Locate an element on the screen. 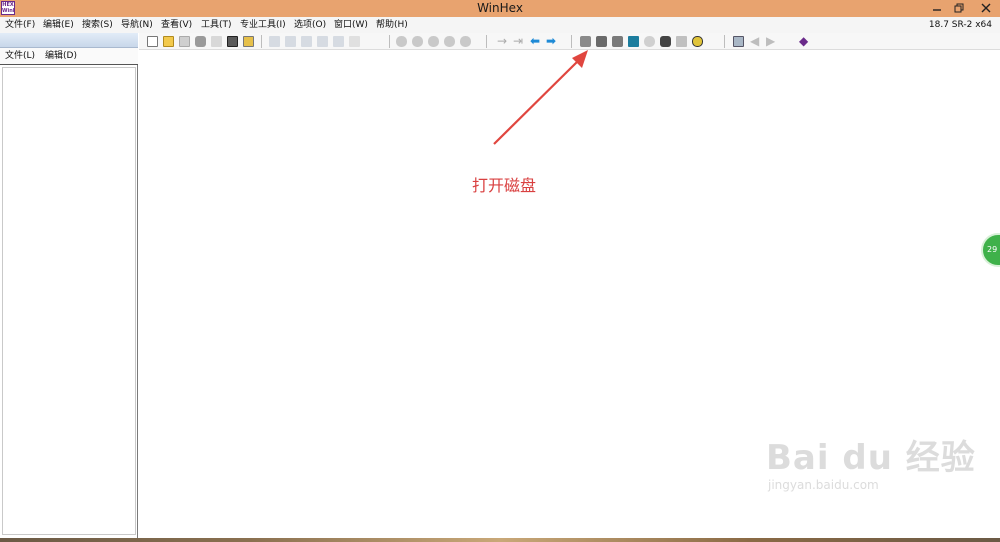 The image size is (1000, 542). undo-icon is located at coordinates (274, 41).